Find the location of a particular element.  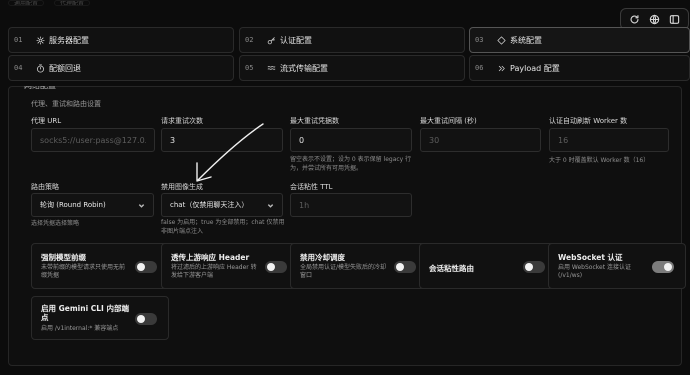

toggle-card-force-model-prefix: 强制模型前缀 未带前缀的模型请求只使用无前缀凭据 is located at coordinates (100, 266).